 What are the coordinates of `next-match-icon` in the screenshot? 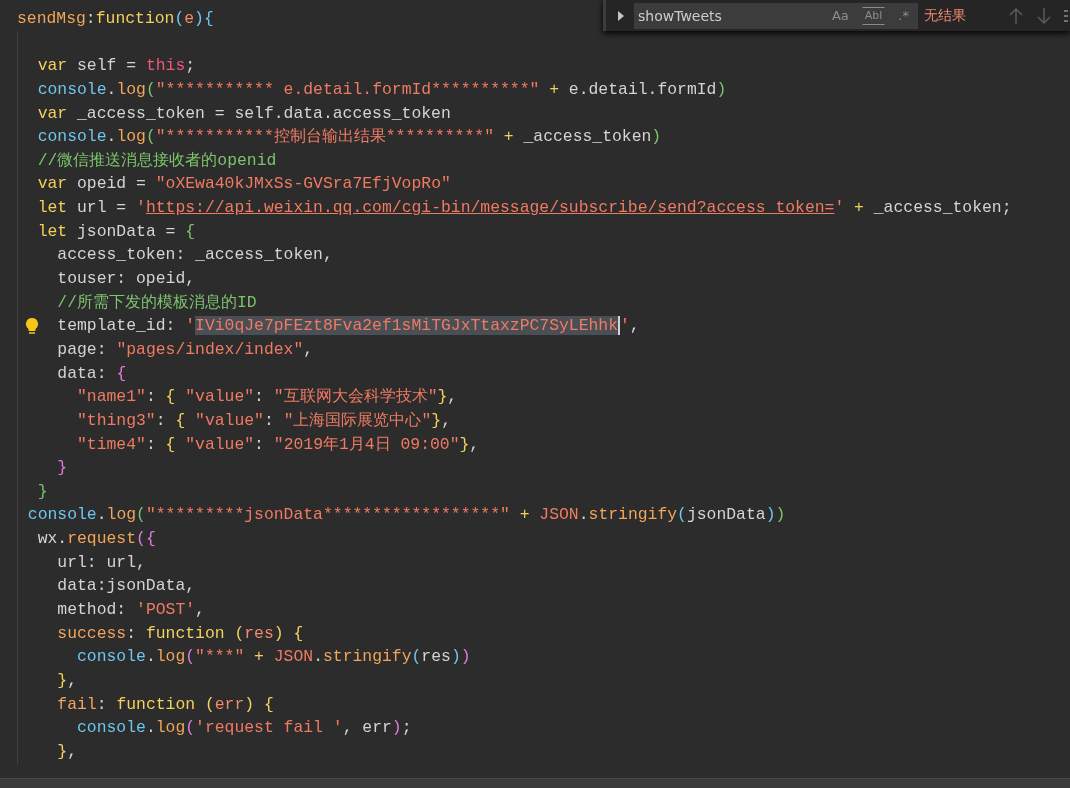 It's located at (1044, 15).